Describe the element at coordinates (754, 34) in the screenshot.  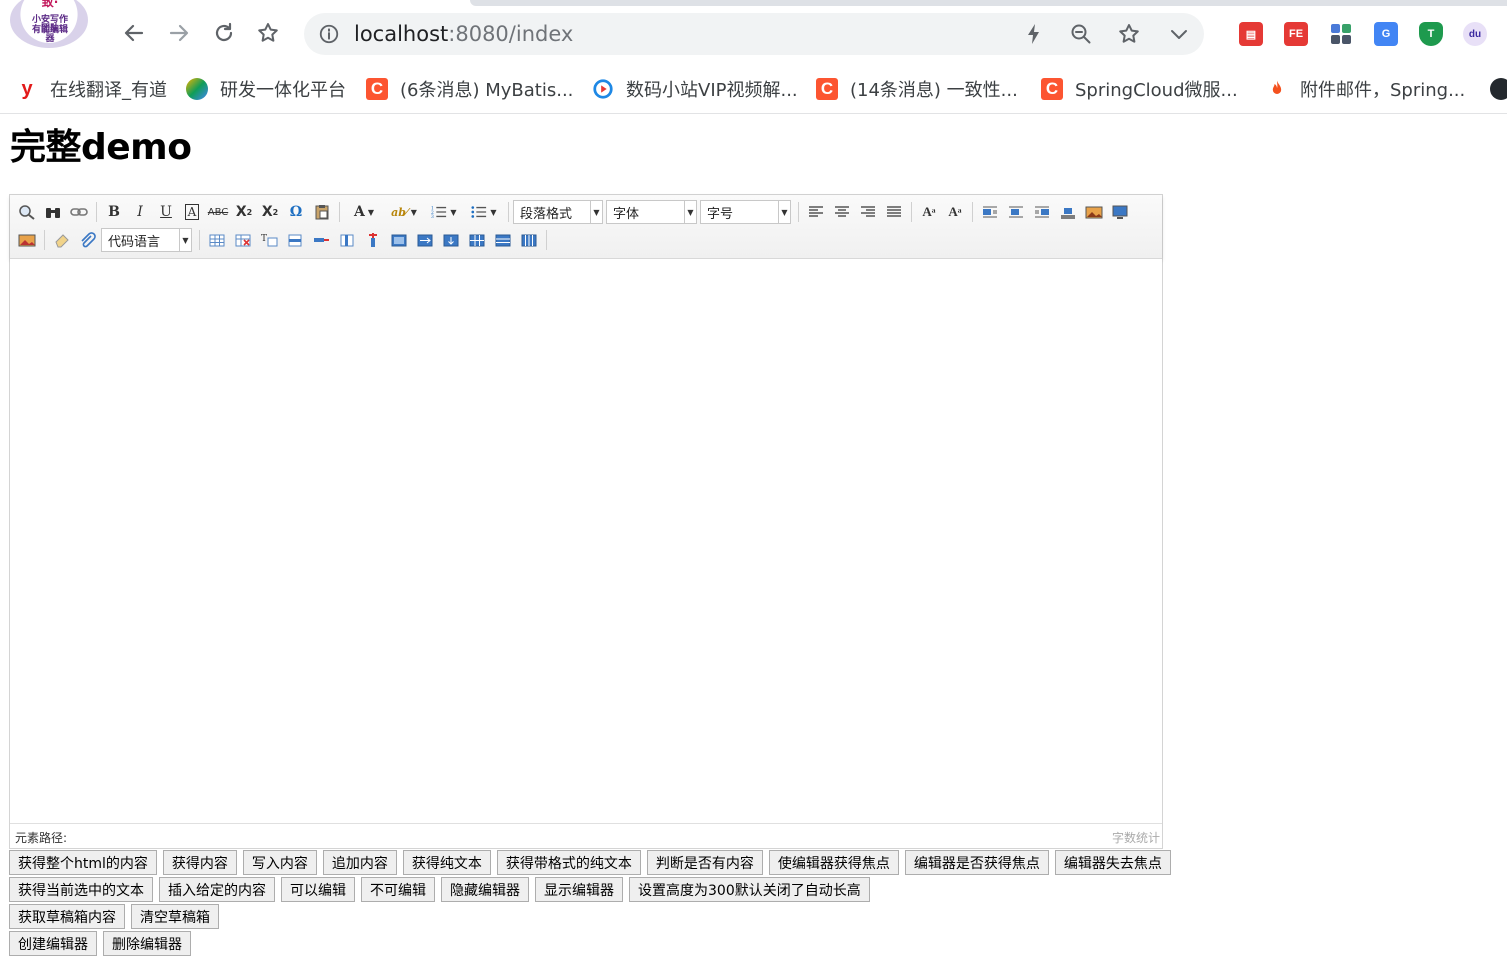
I see `address-bar: localhost:8080/index` at that location.